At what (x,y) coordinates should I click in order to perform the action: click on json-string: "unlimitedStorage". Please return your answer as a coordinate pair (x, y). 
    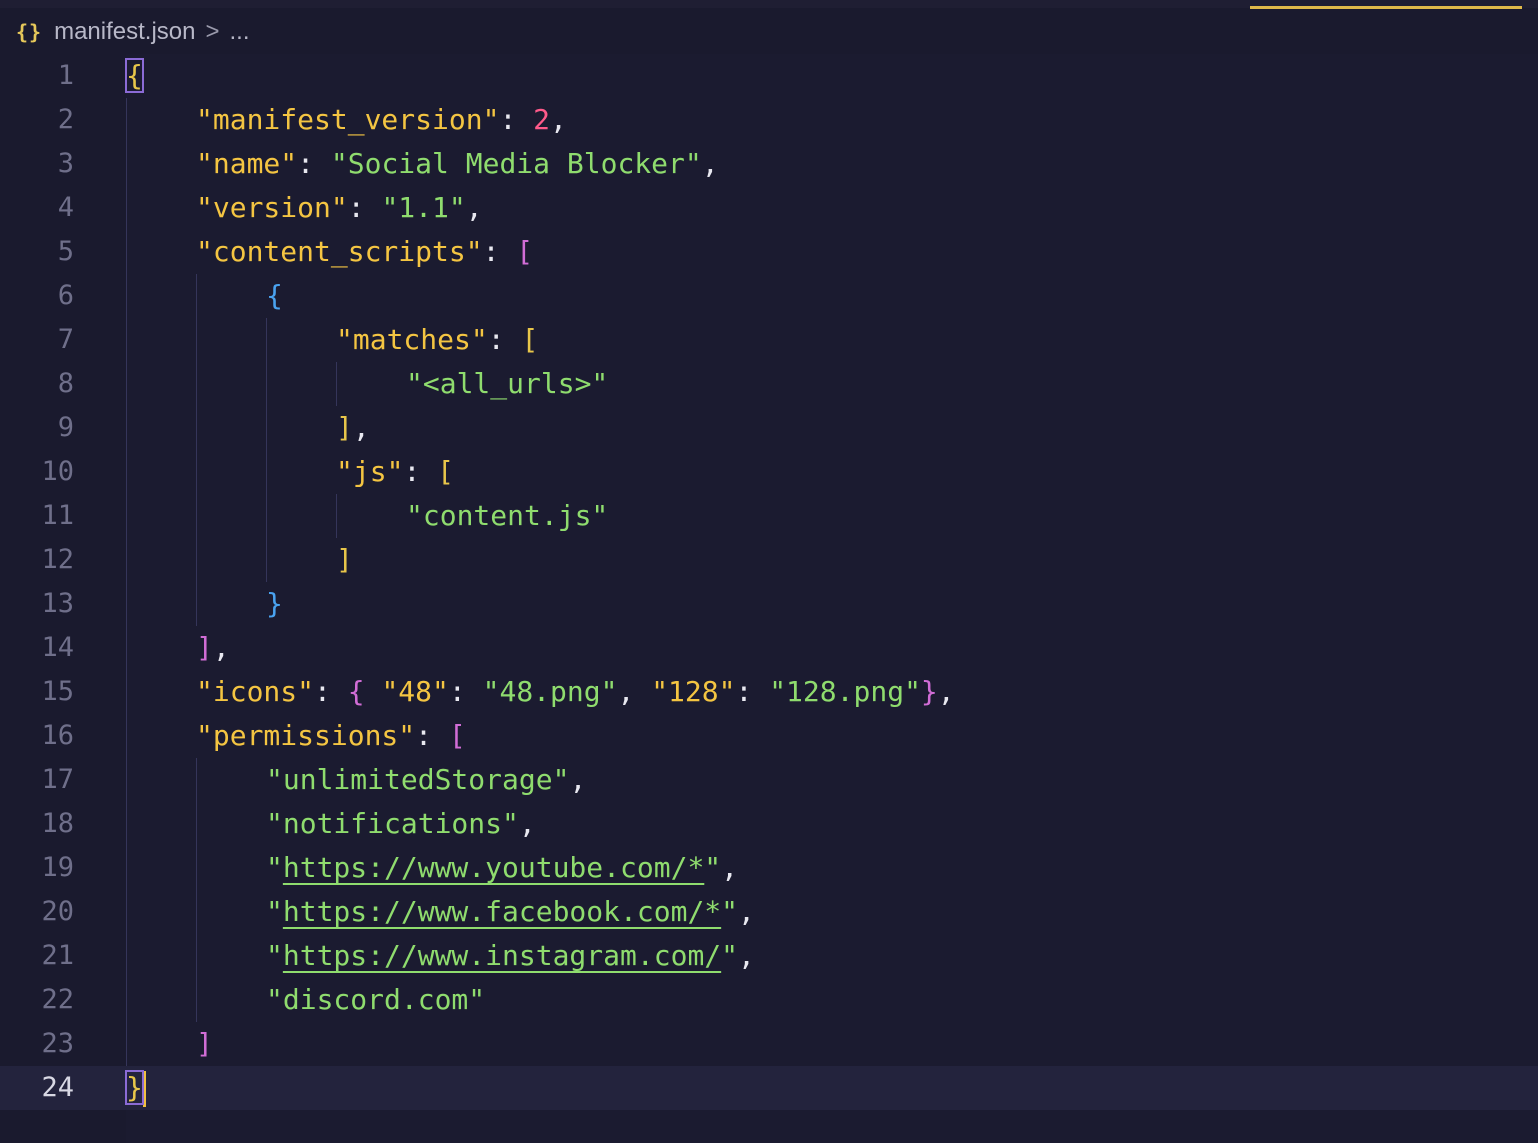
    Looking at the image, I should click on (418, 779).